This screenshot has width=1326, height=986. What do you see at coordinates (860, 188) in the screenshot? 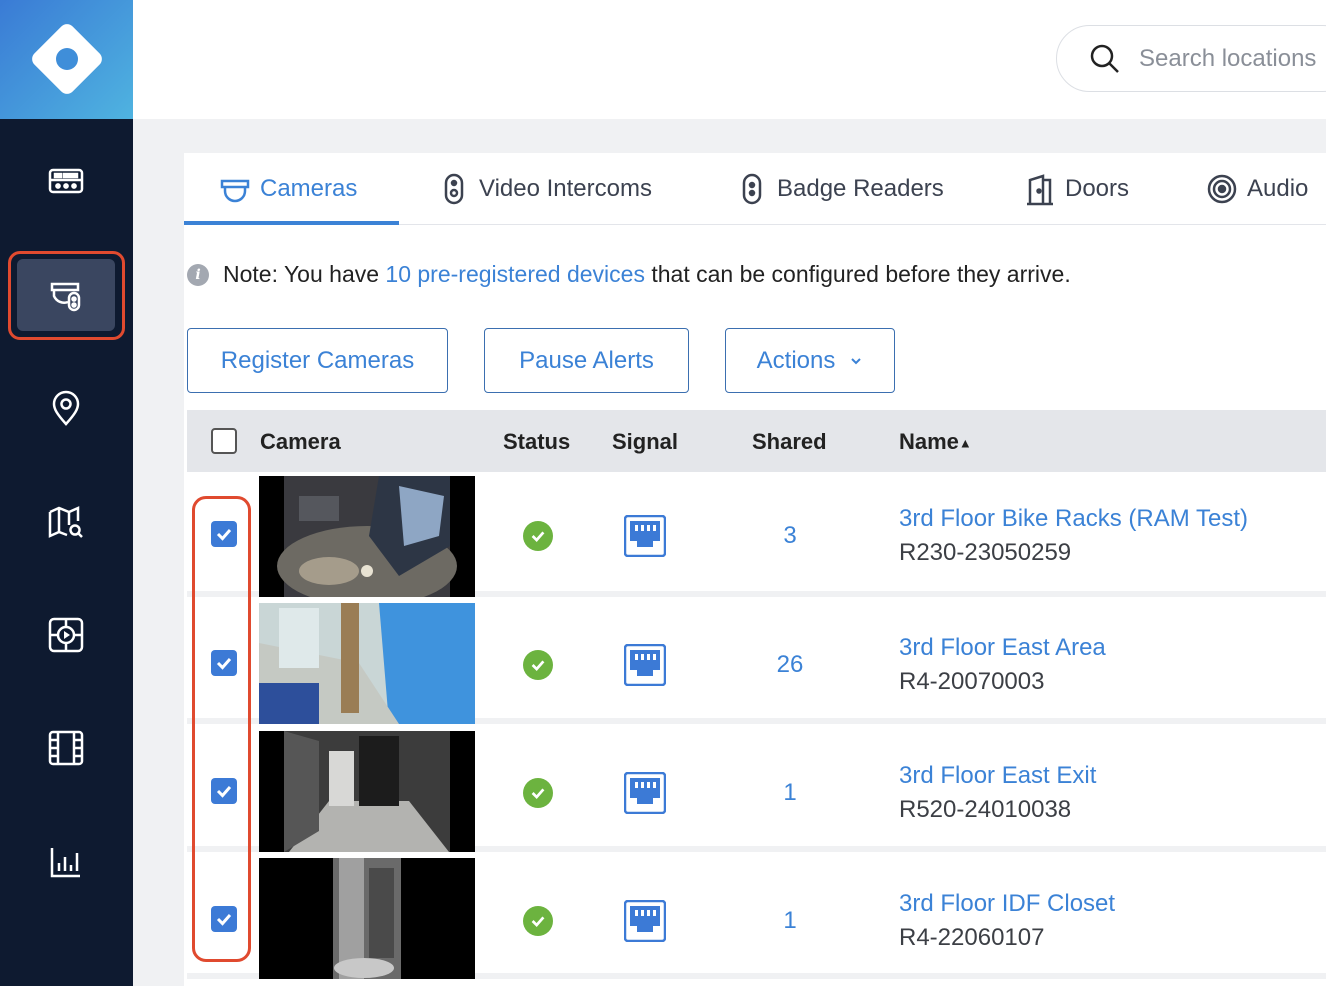
I see `tab-label: Badge Readers` at bounding box center [860, 188].